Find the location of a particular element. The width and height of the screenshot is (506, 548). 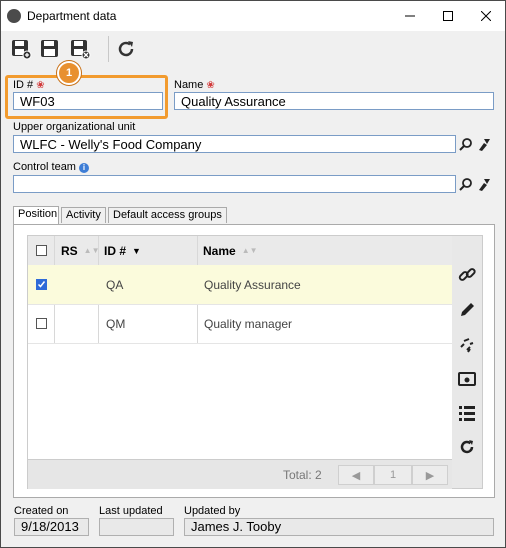

select-all-checkbox is located at coordinates (41, 250).